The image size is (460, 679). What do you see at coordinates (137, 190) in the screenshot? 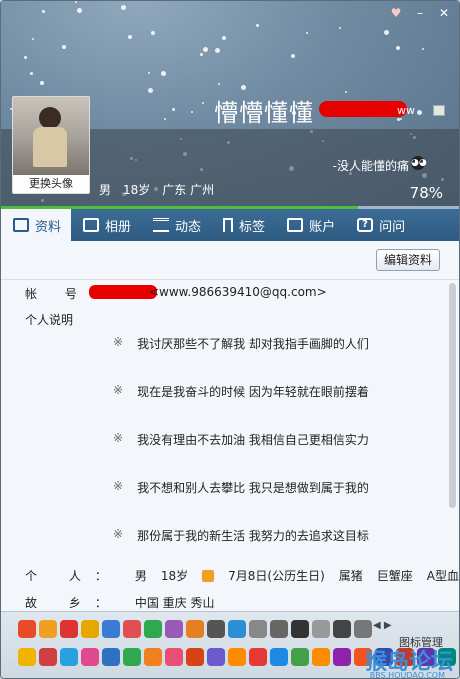
I see `age: 18岁` at bounding box center [137, 190].